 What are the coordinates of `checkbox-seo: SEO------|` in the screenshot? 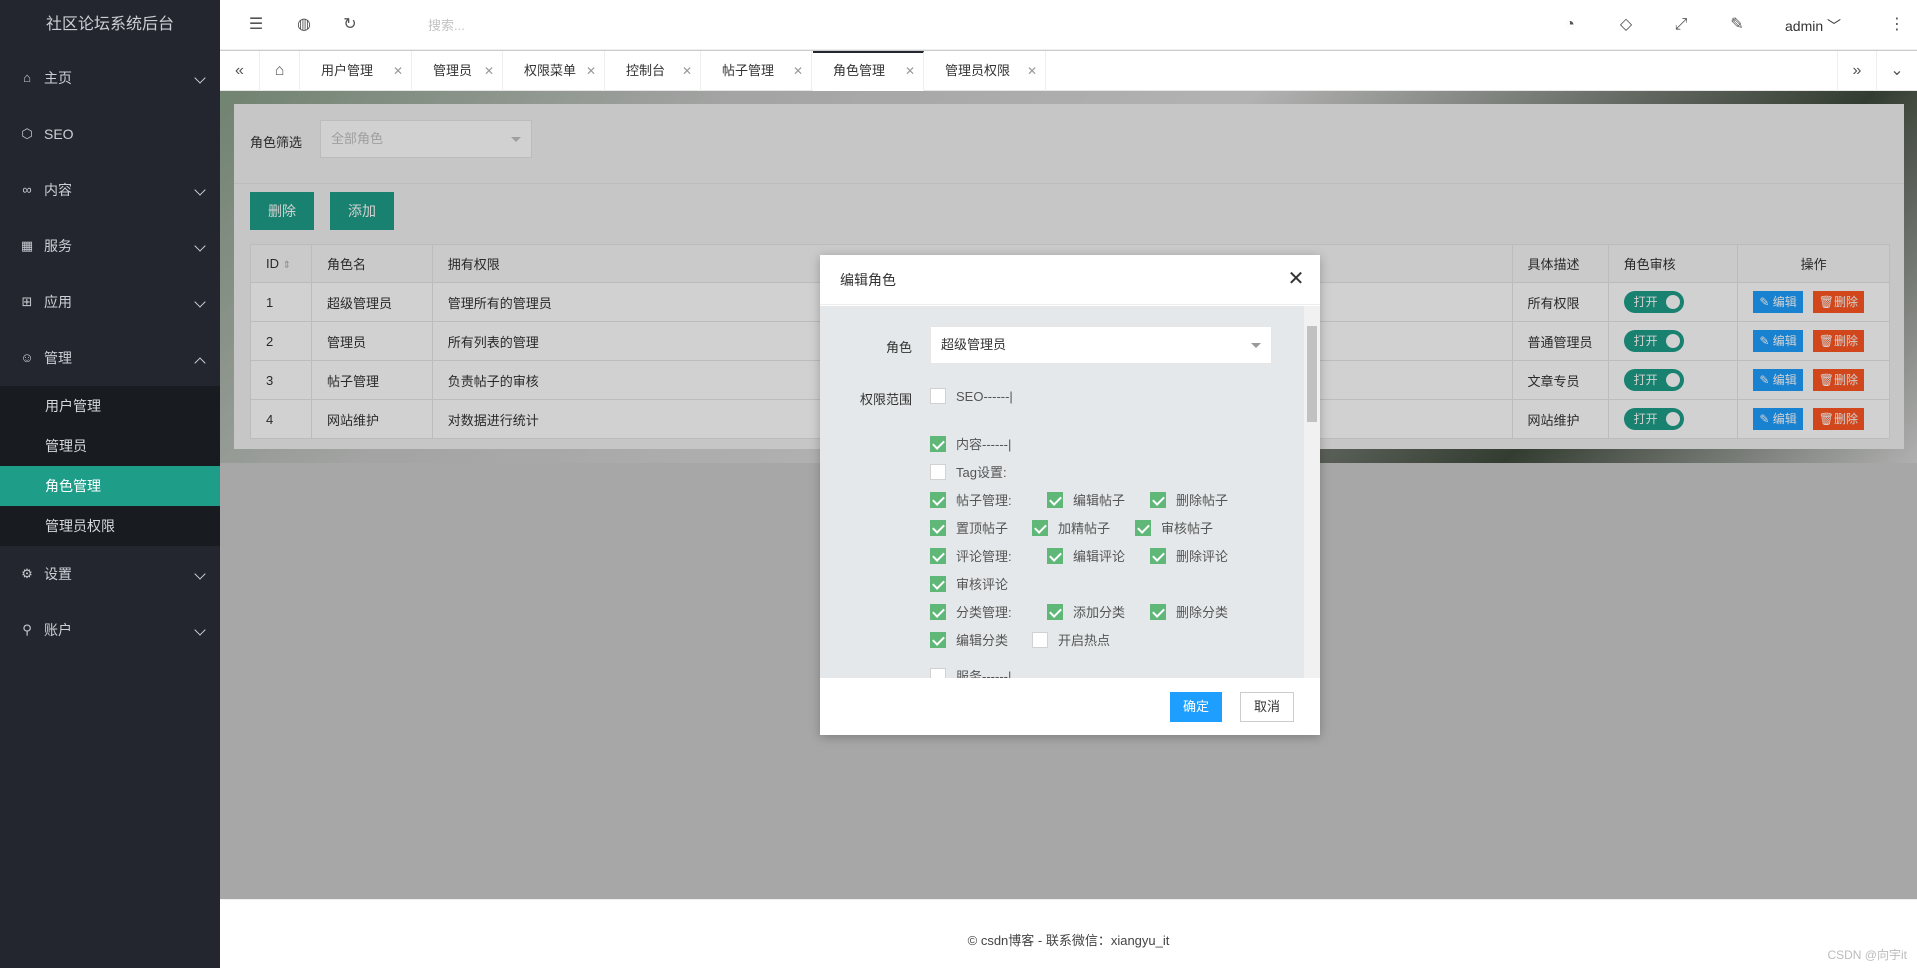 It's located at (971, 396).